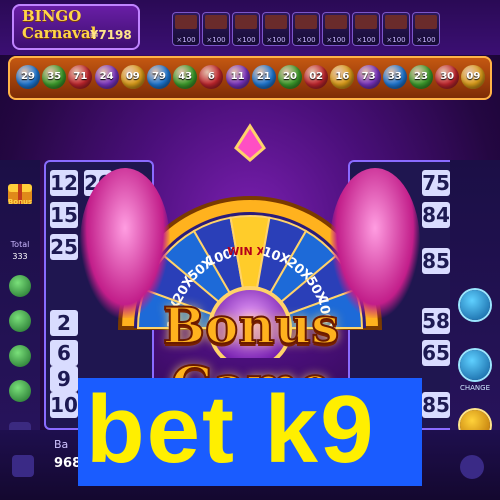 Image resolution: width=500 pixels, height=500 pixels. Describe the element at coordinates (64, 405) in the screenshot. I see `card-cell: 10` at that location.